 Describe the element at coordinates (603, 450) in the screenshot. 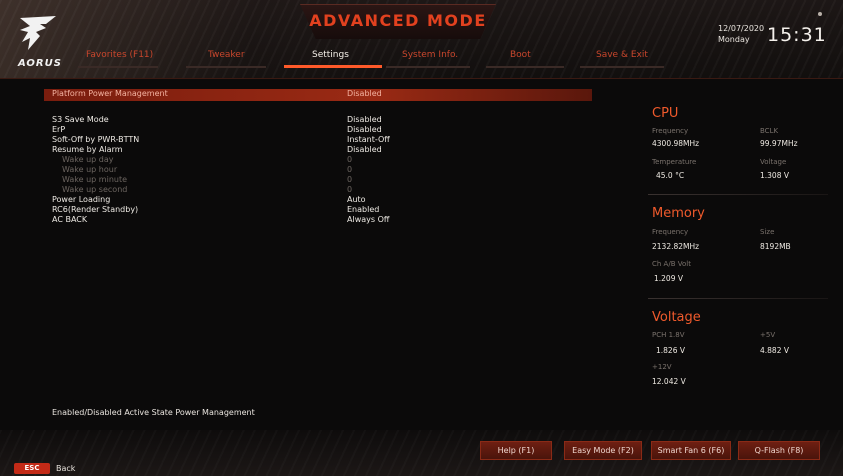

I see `easy-mode-button: Easy Mode (F2)` at that location.